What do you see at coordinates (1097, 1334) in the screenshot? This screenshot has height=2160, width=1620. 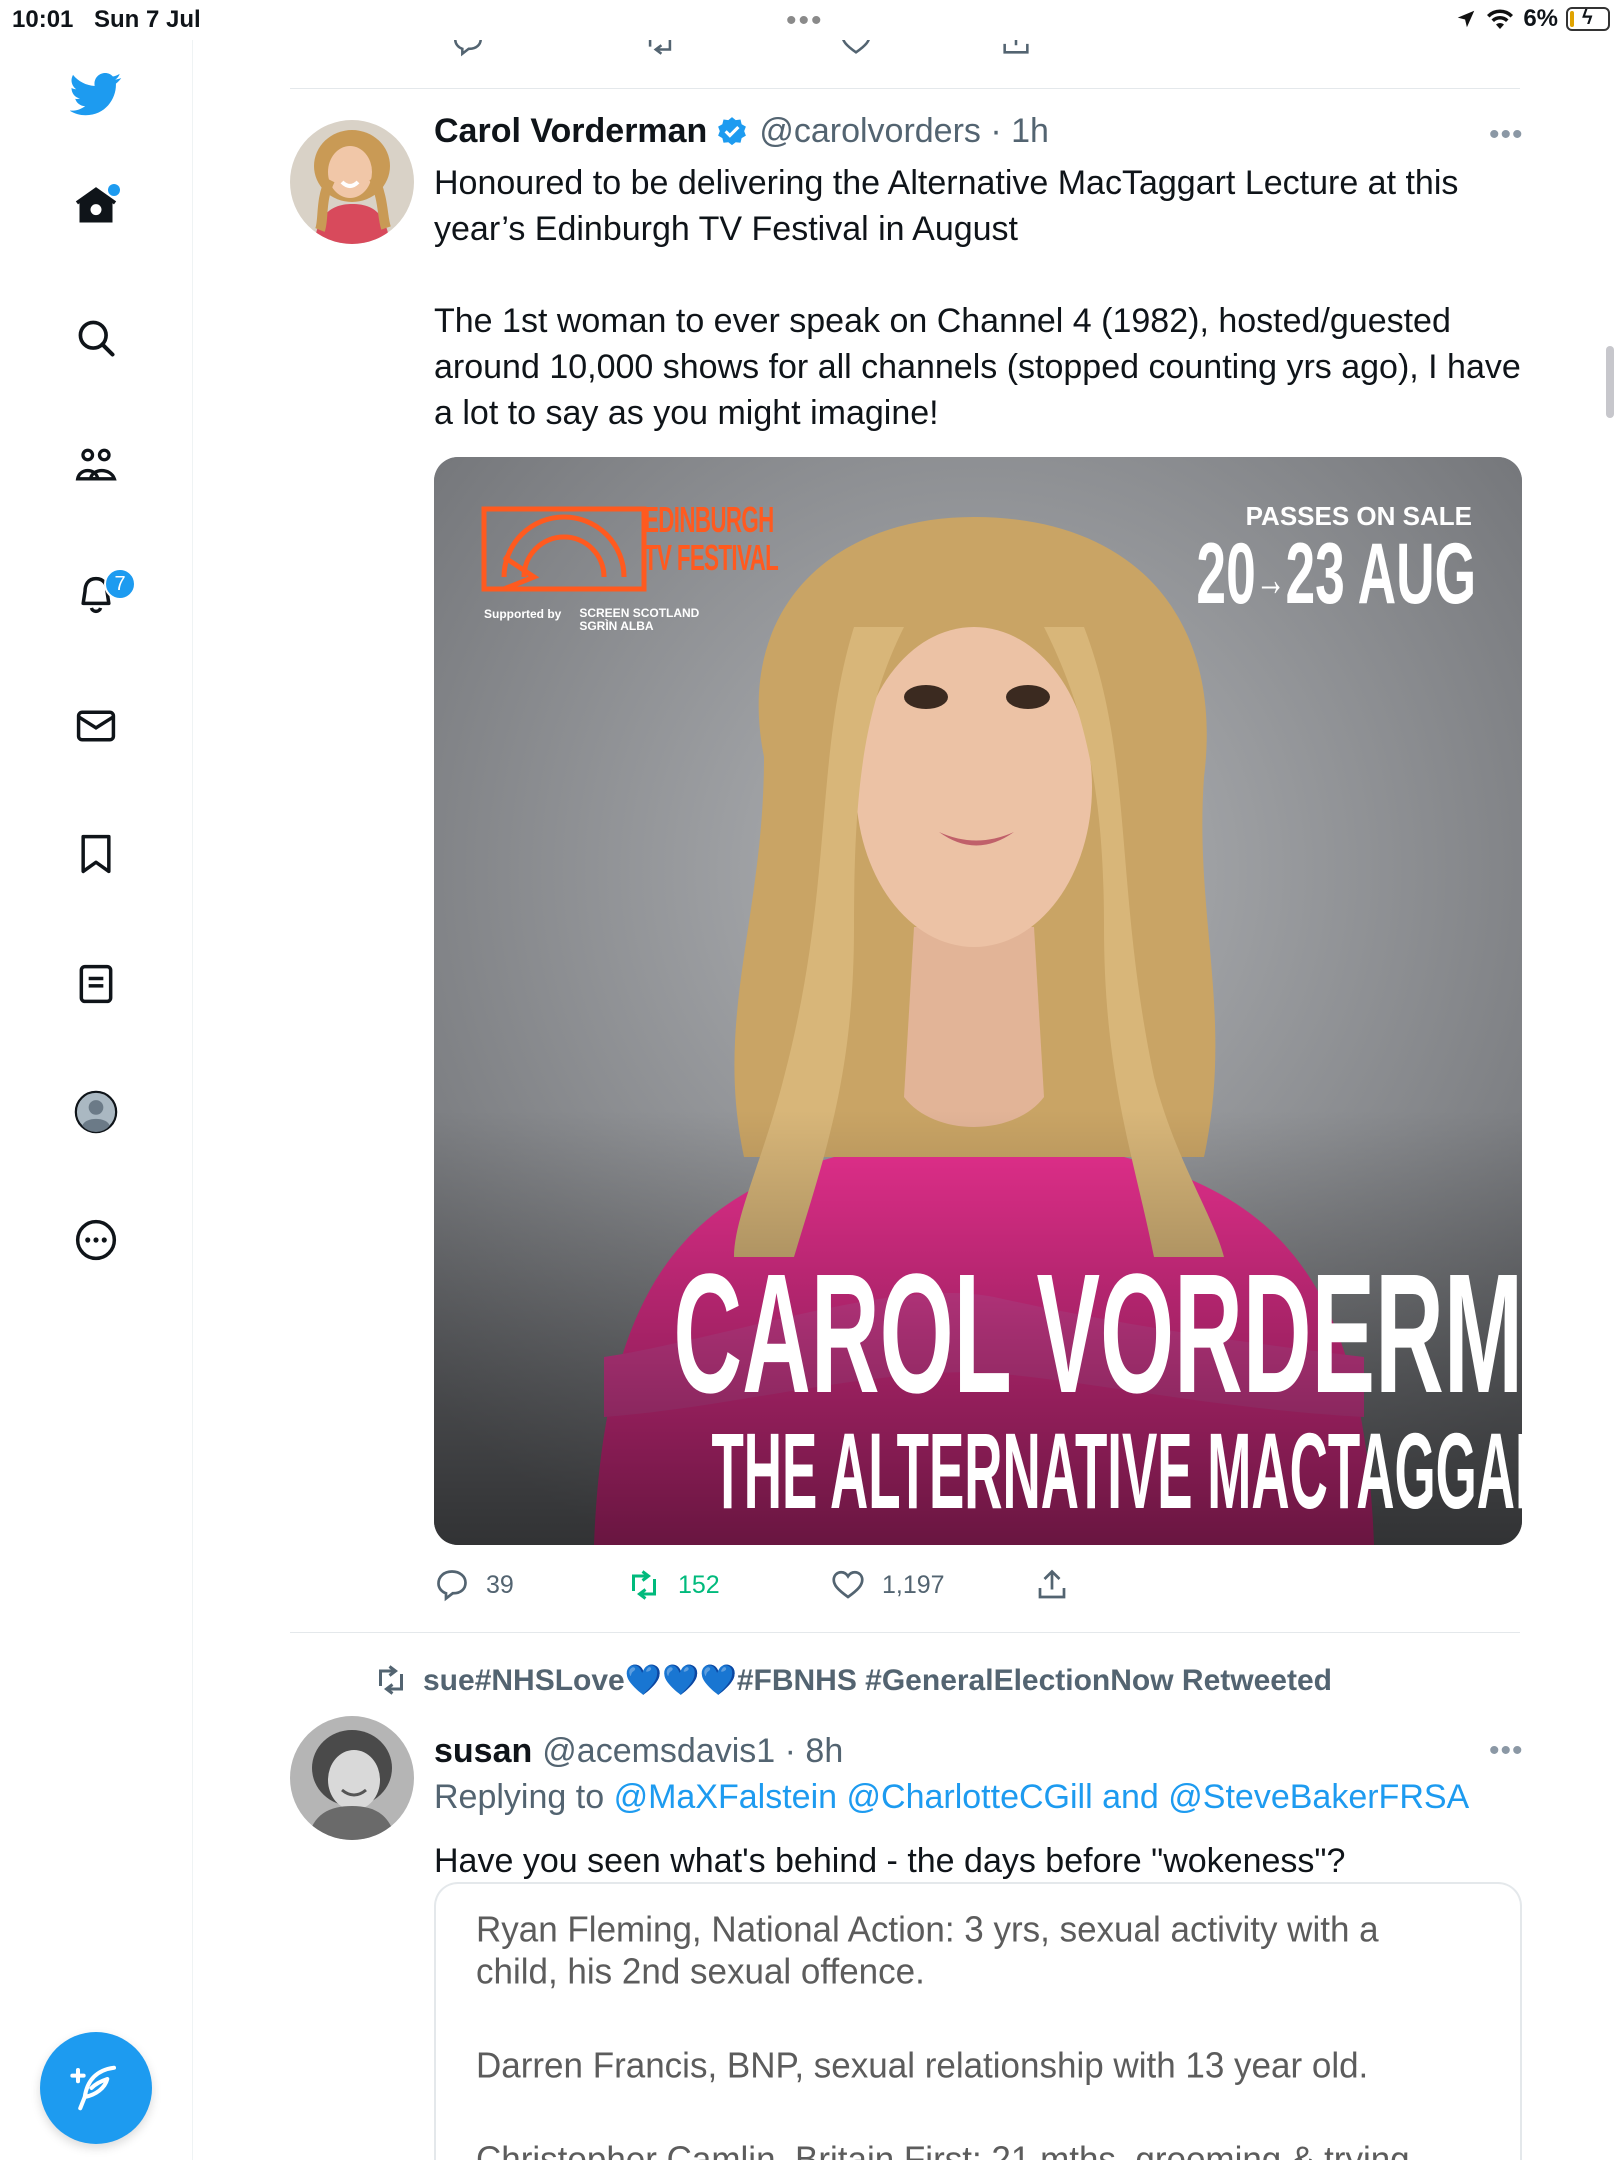 I see `poster-headline: CAROL VORDERMAN` at bounding box center [1097, 1334].